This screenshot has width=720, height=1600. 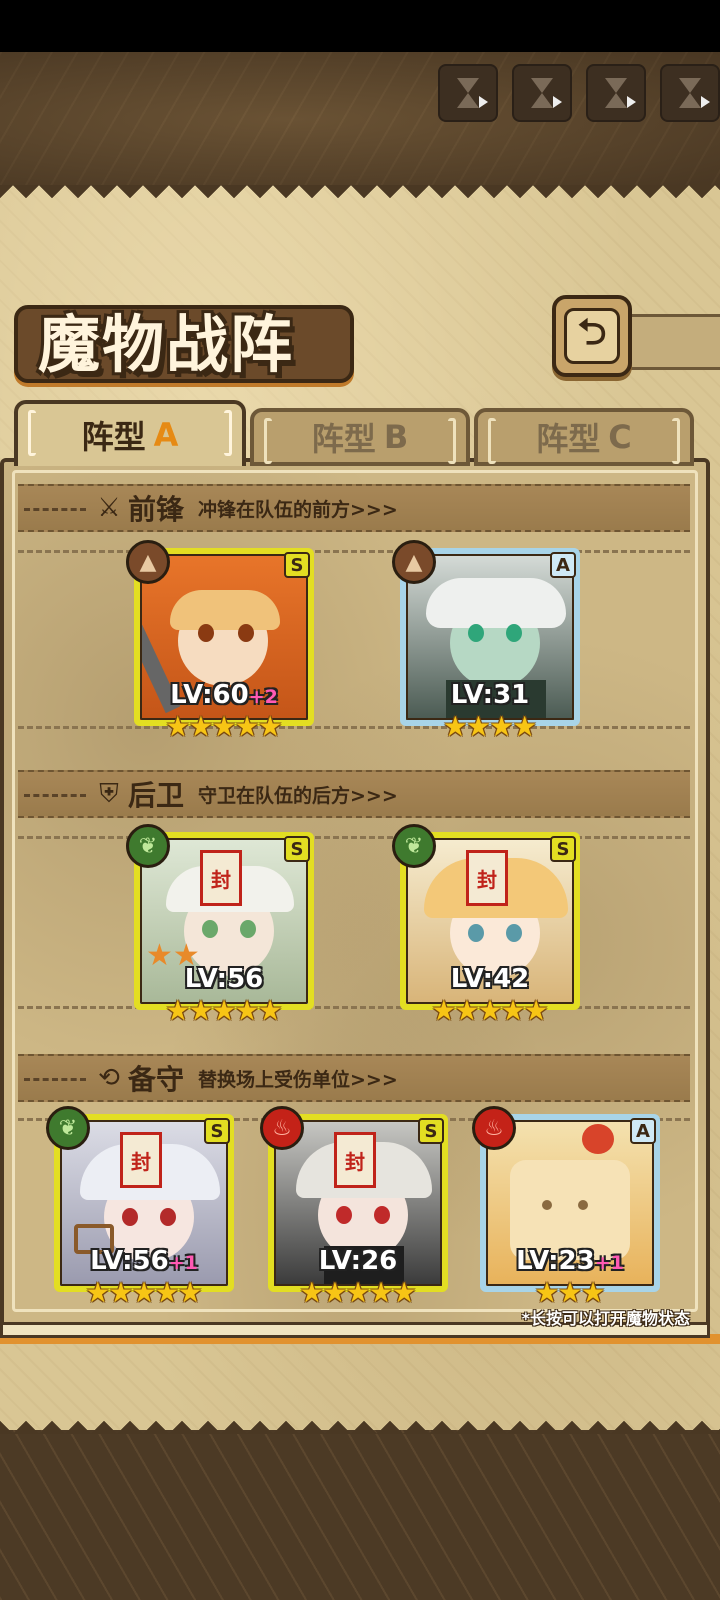 I want to click on status-bar, so click(x=360, y=26).